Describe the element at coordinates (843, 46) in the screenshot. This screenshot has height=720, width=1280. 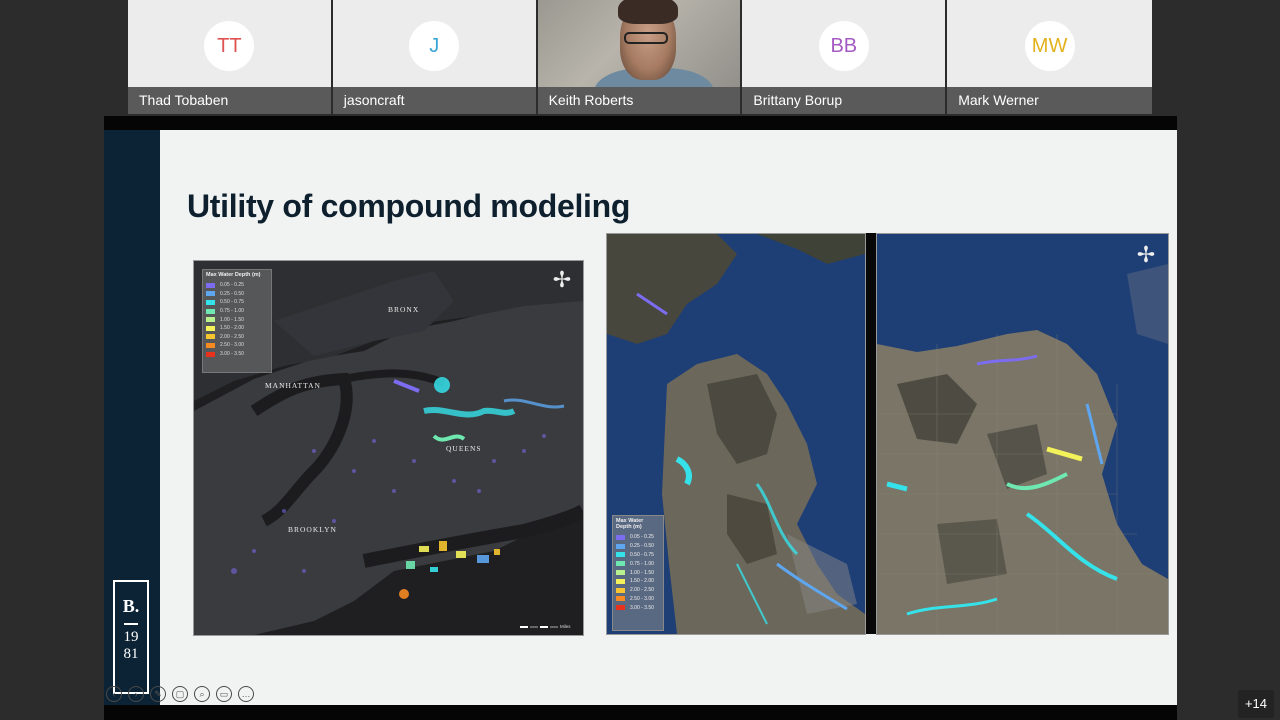
I see `avatar: BB` at that location.